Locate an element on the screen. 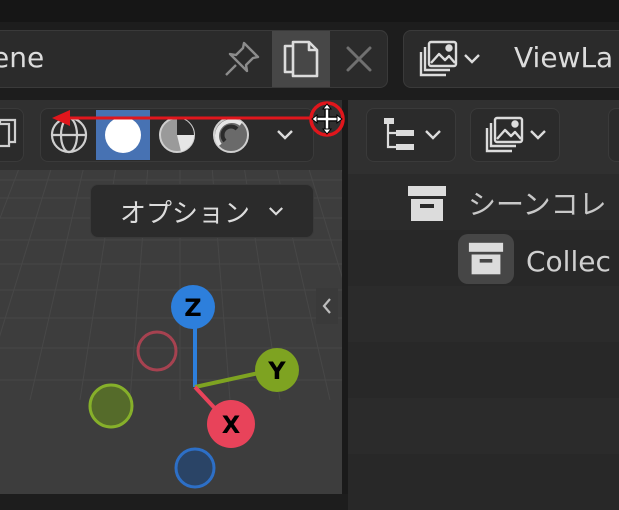  options-dropdown-button: オプション is located at coordinates (202, 211).